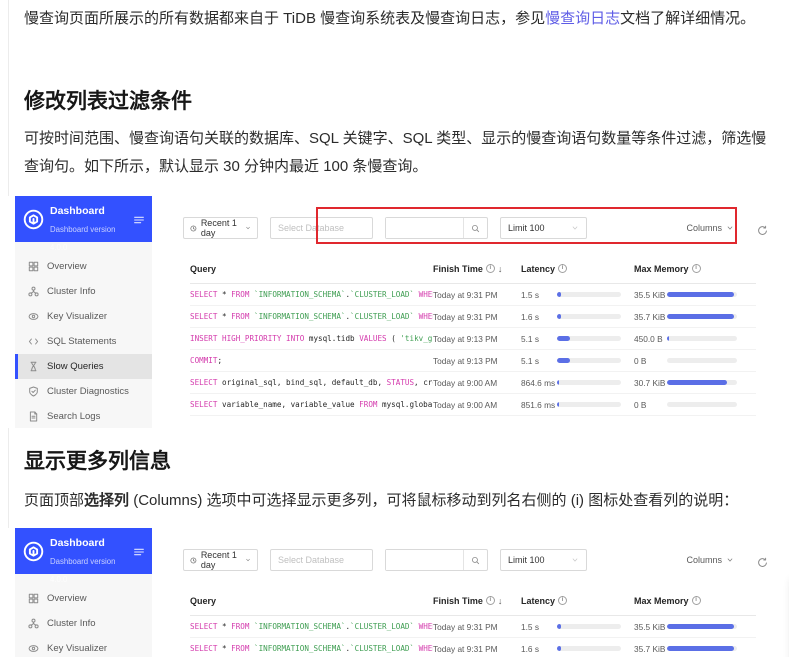 The width and height of the screenshot is (789, 657). What do you see at coordinates (33, 291) in the screenshot?
I see `cluster-info-icon` at bounding box center [33, 291].